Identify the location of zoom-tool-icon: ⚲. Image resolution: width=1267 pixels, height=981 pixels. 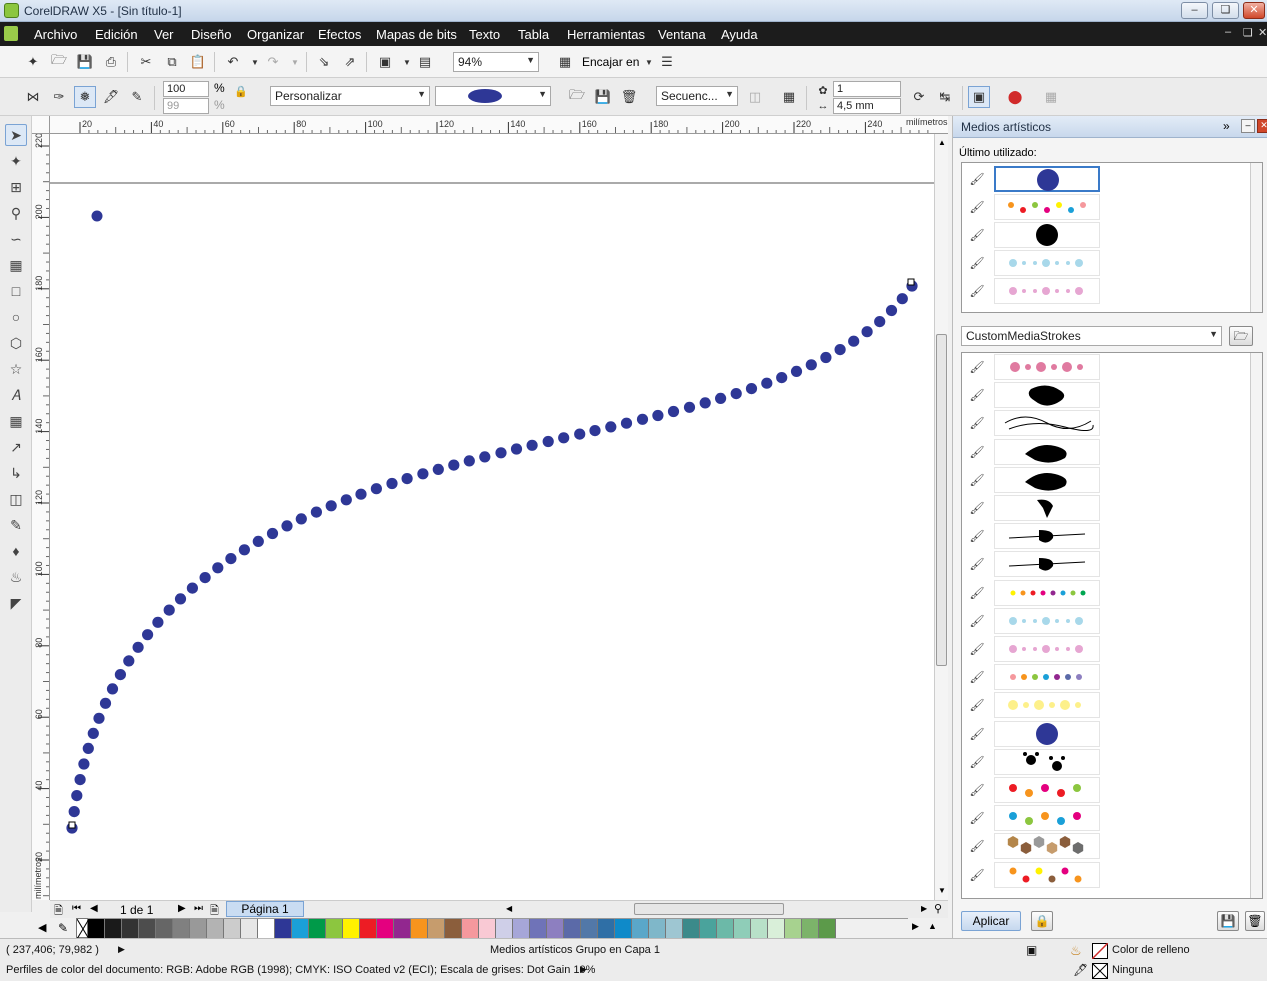
(16, 213).